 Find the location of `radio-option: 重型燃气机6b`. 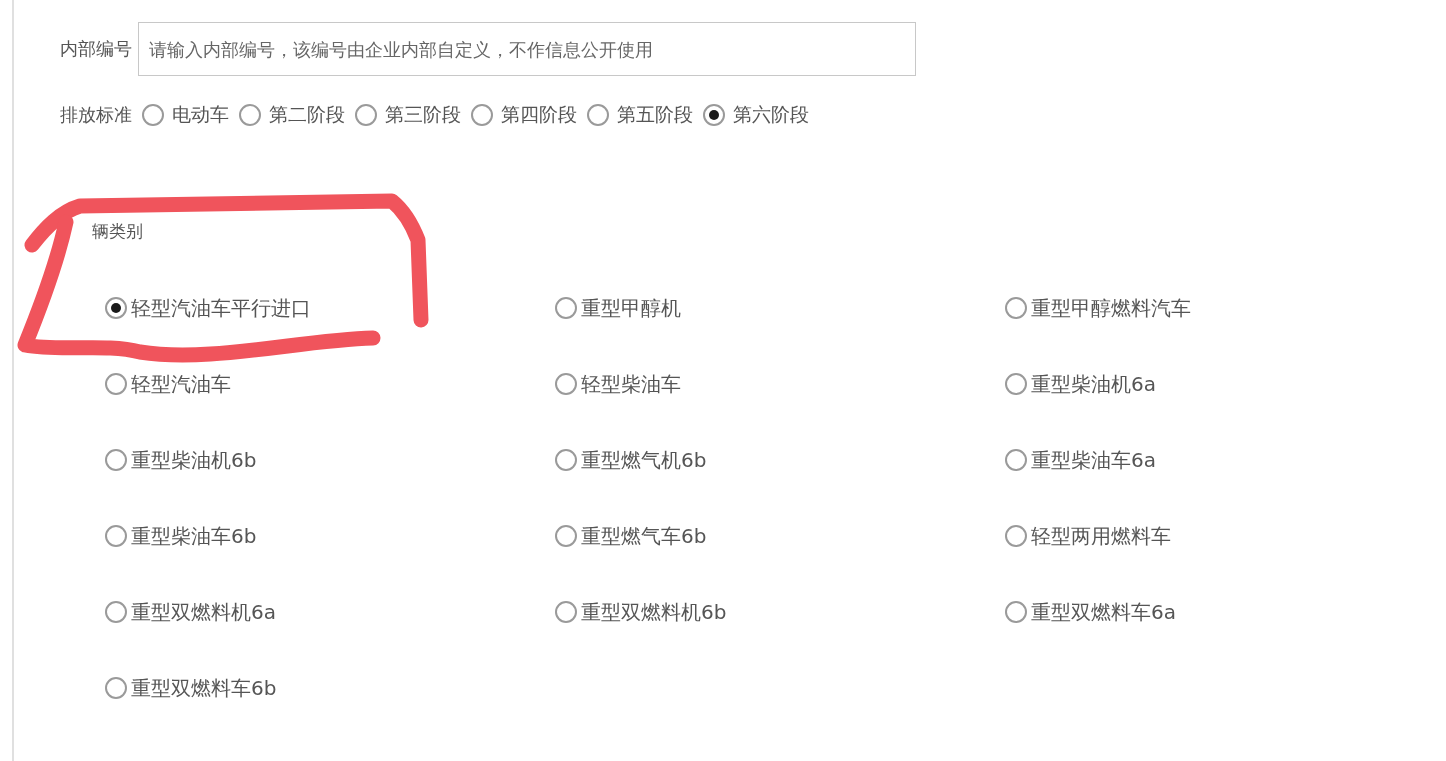

radio-option: 重型燃气机6b is located at coordinates (780, 460).